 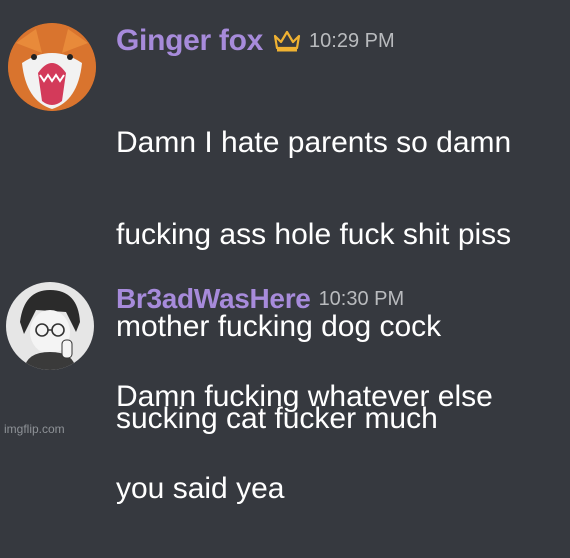 I want to click on timestamp: 10:29 PM, so click(x=352, y=40).